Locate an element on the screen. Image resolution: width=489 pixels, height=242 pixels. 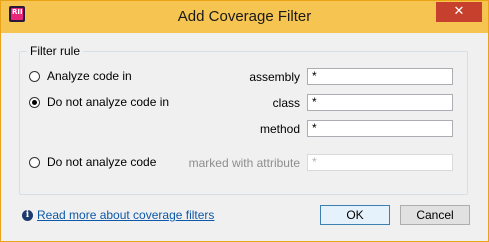
attribute-input: * is located at coordinates (380, 162).